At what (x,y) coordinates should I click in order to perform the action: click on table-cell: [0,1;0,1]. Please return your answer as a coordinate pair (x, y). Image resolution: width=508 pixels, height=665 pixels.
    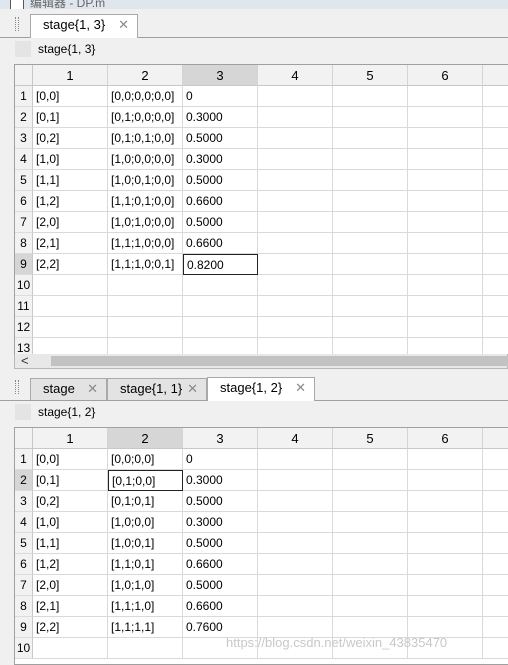
    Looking at the image, I should click on (145, 501).